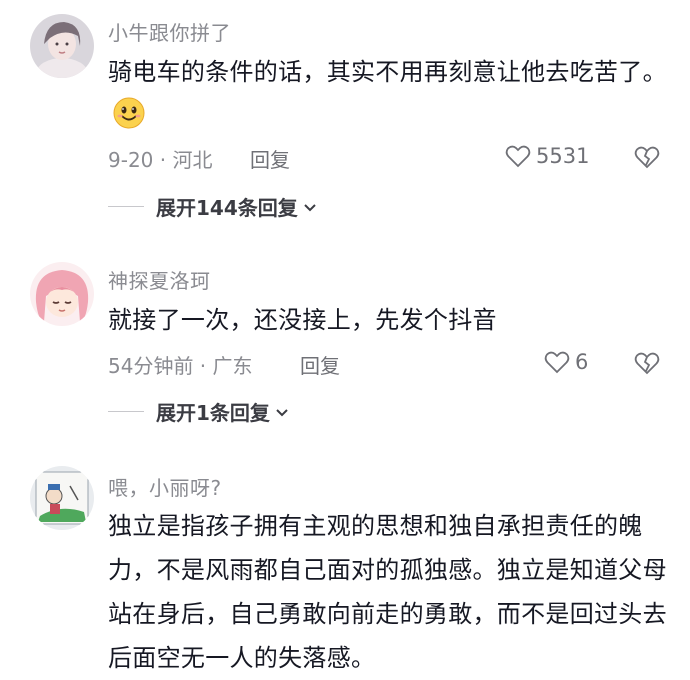 This screenshot has height=680, width=690. Describe the element at coordinates (388, 94) in the screenshot. I see `comment-text: 骑电车的条件的话，其实不用再刻意让他去吃苦了。` at that location.